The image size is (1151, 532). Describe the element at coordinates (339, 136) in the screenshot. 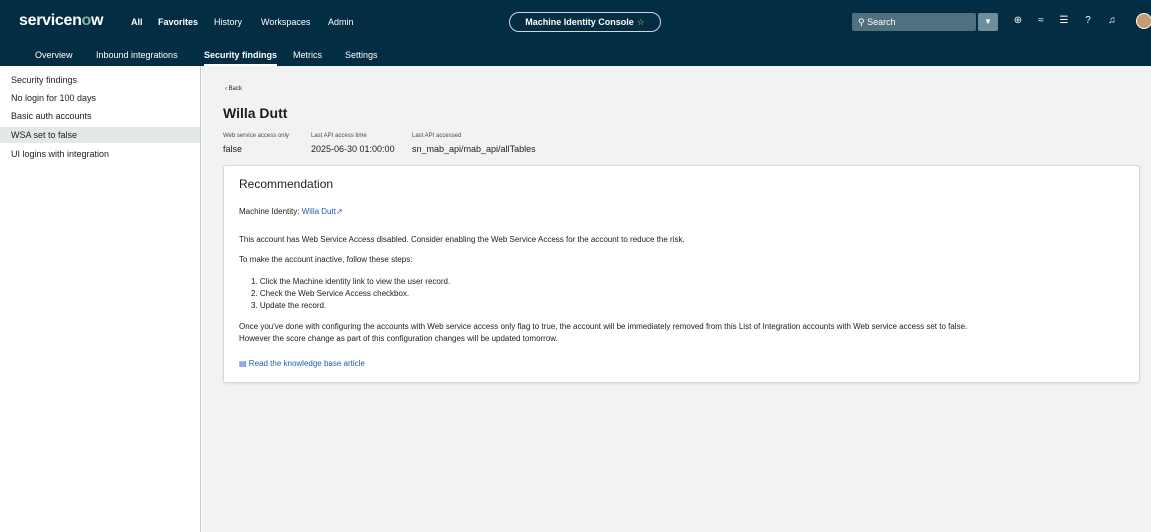

I see `meta-label-last-access: Last API access time` at that location.